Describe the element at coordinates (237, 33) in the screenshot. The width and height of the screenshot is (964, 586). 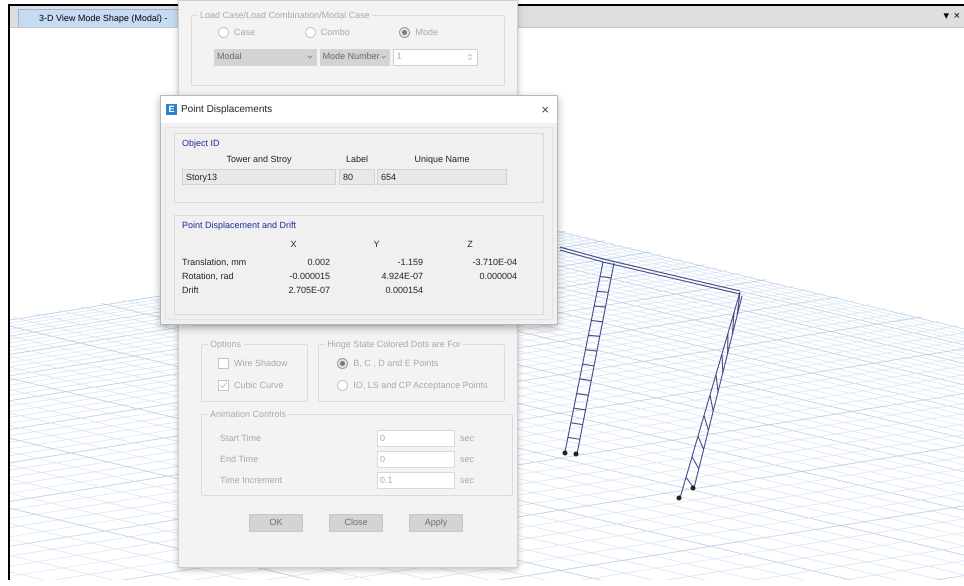
I see `radio-option: Case` at that location.